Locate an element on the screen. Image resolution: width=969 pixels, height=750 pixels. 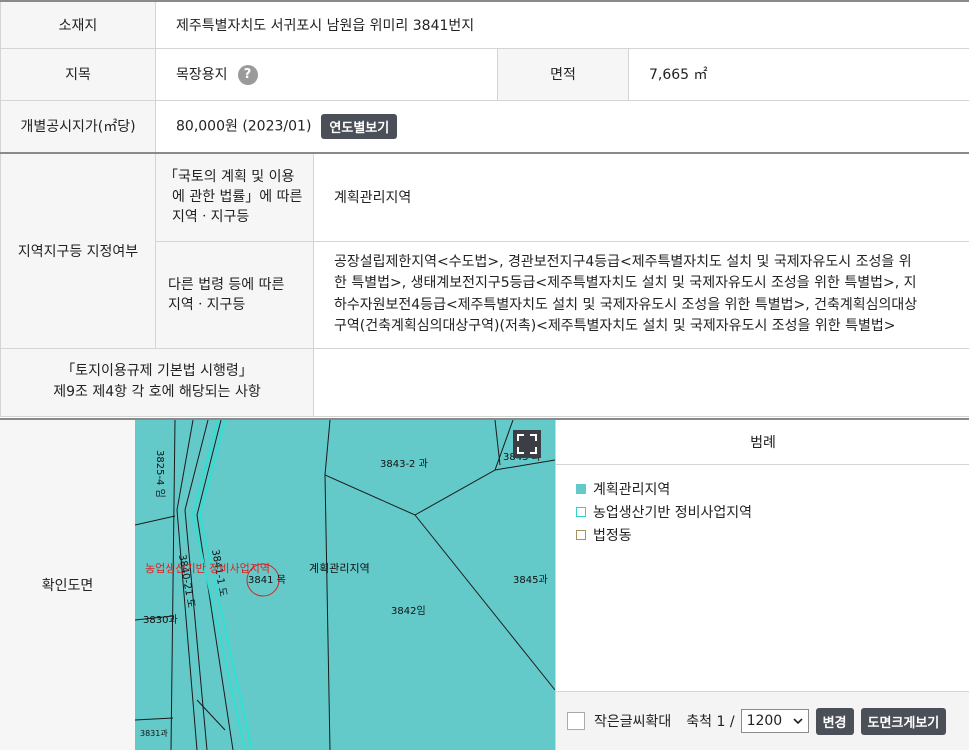
parcel-3825-label: 3825-4 임 is located at coordinates (160, 474).